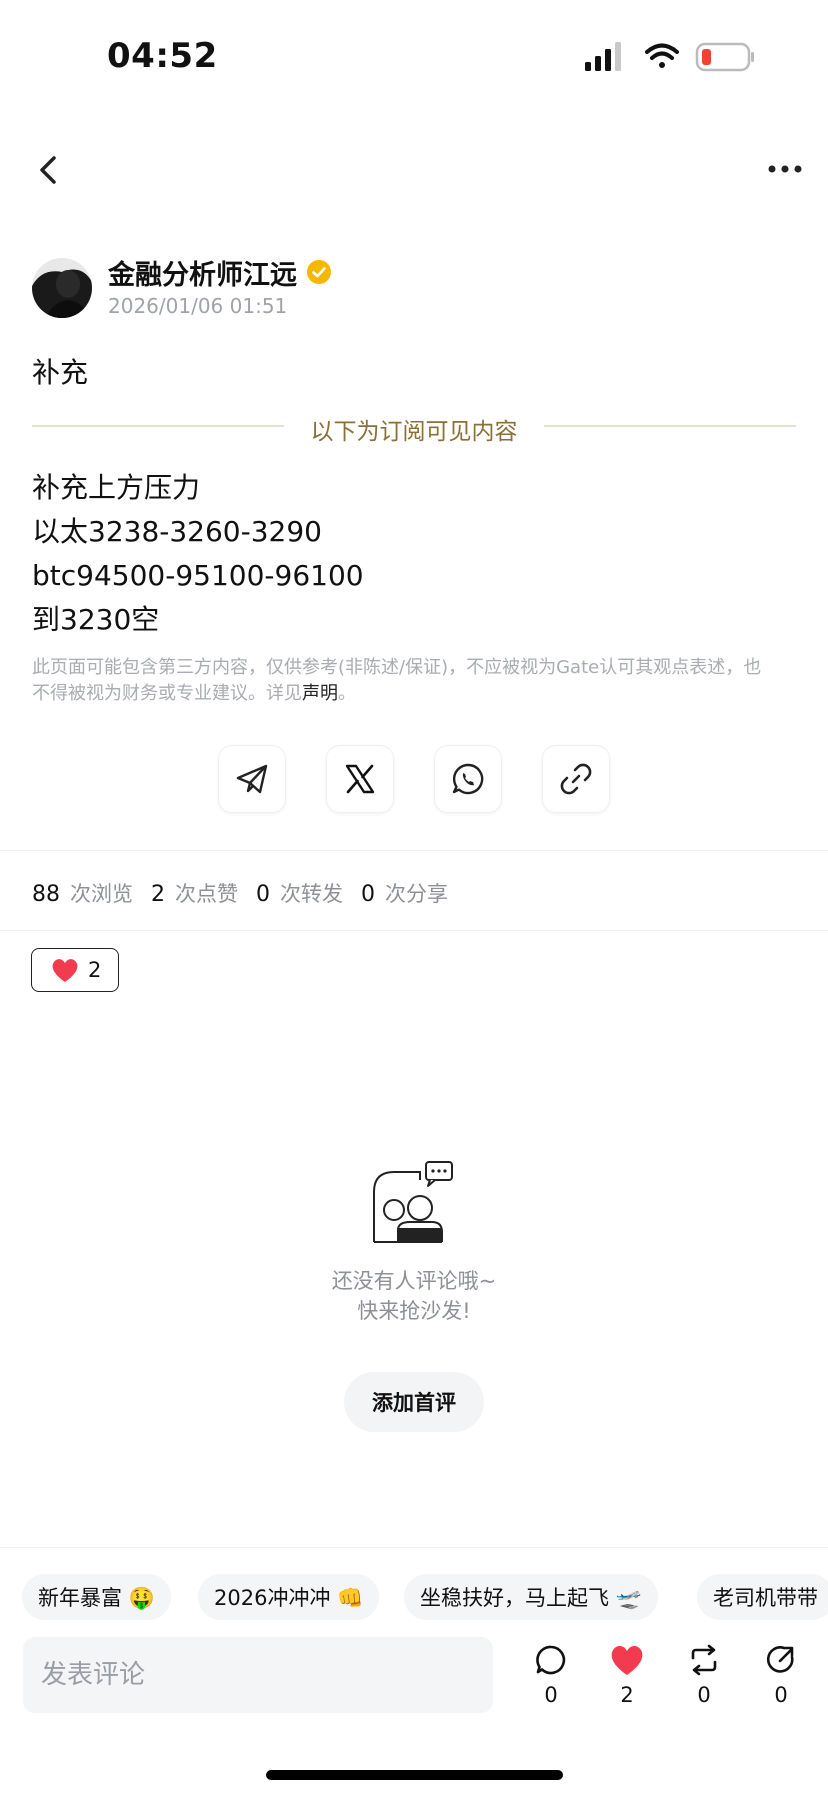 The image size is (828, 1795). What do you see at coordinates (662, 55) in the screenshot?
I see `wifi-icon` at bounding box center [662, 55].